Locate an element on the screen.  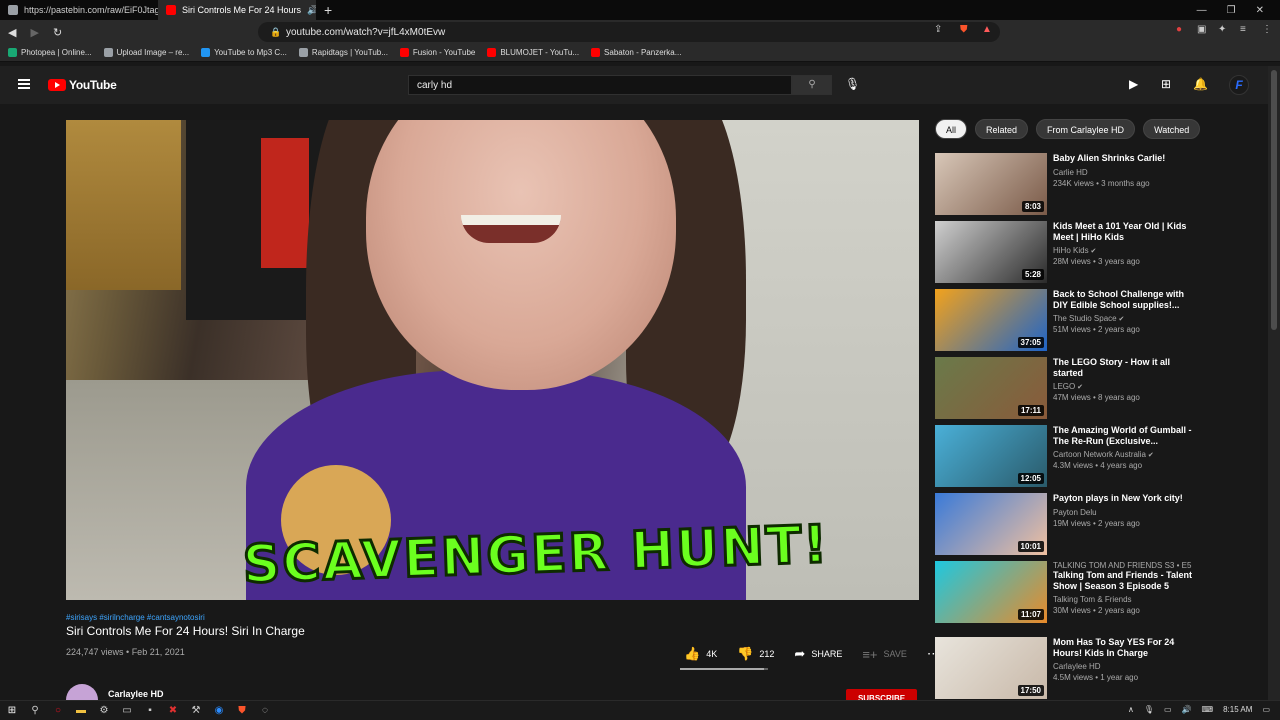
windows-start-icon: ⊞ is located at coordinates (12, 711).